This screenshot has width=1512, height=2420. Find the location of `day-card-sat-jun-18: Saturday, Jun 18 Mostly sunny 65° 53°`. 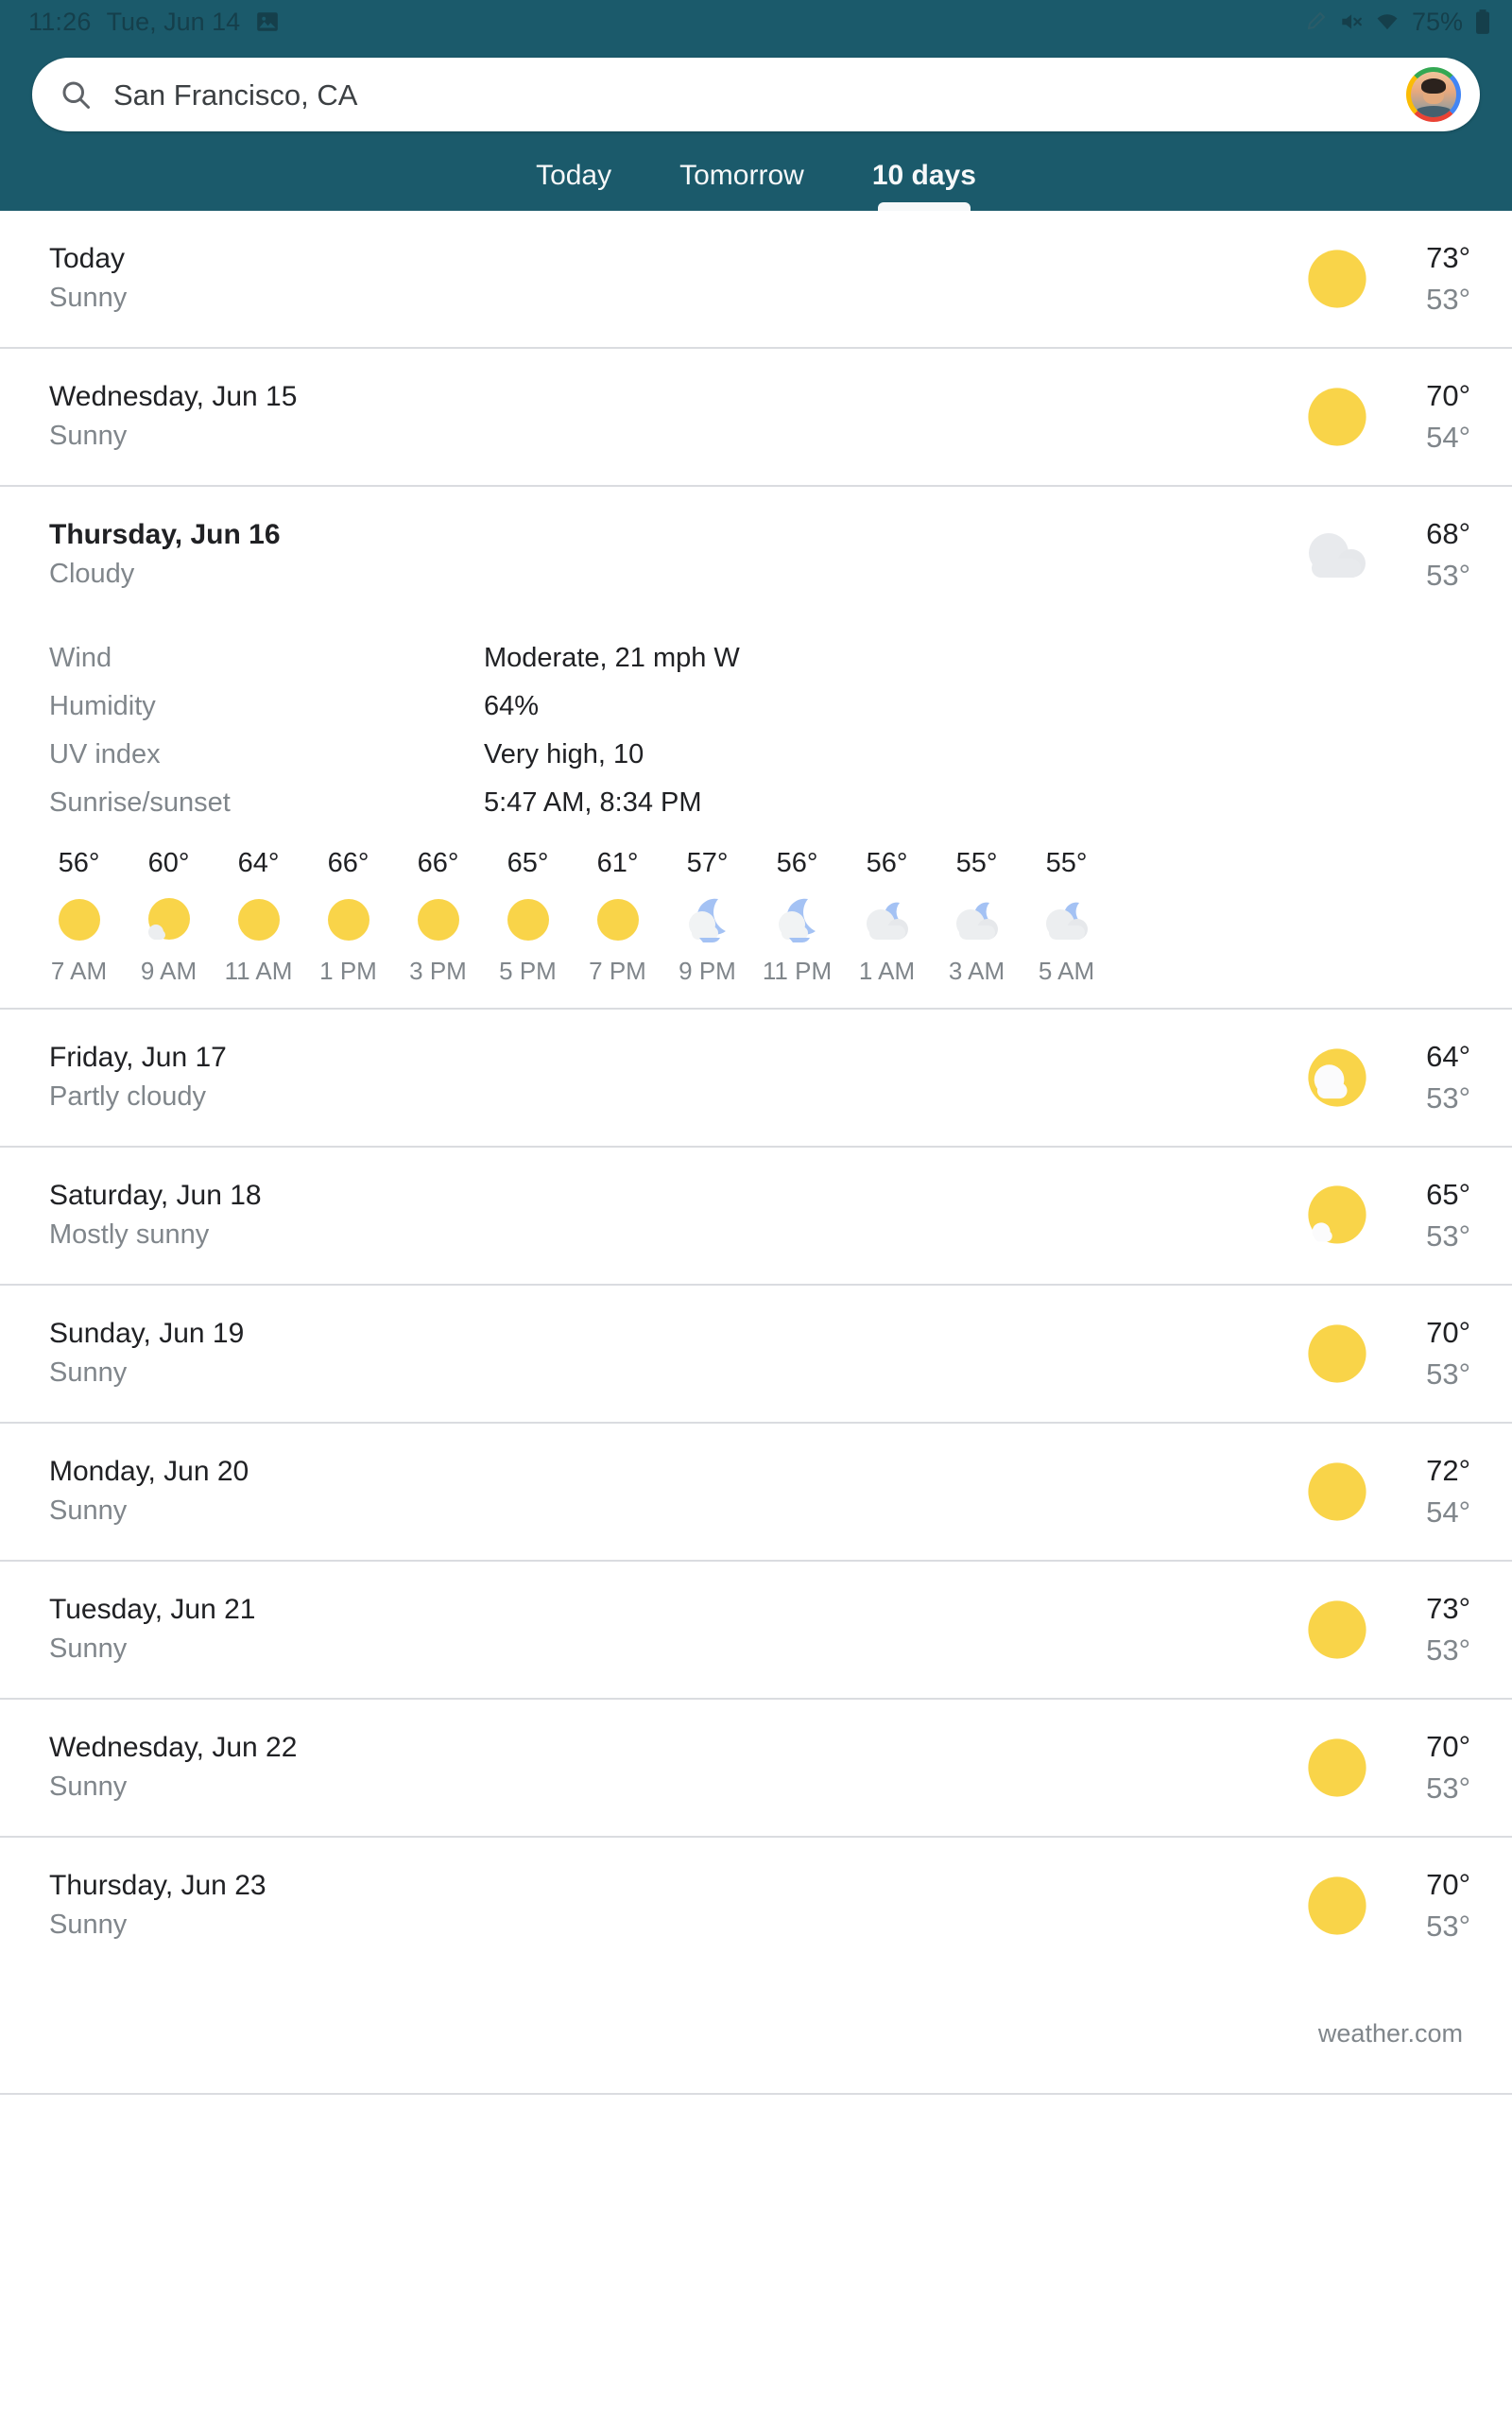

day-card-sat-jun-18: Saturday, Jun 18 Mostly sunny 65° 53° is located at coordinates (756, 1217).